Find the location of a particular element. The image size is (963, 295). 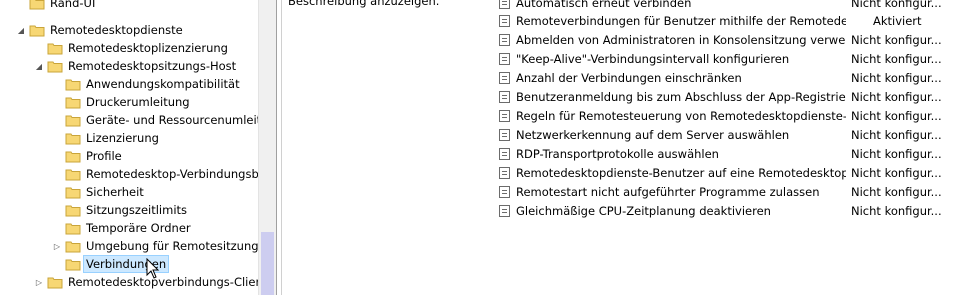

tree-item-label: Rand-UI is located at coordinates (73, 5).